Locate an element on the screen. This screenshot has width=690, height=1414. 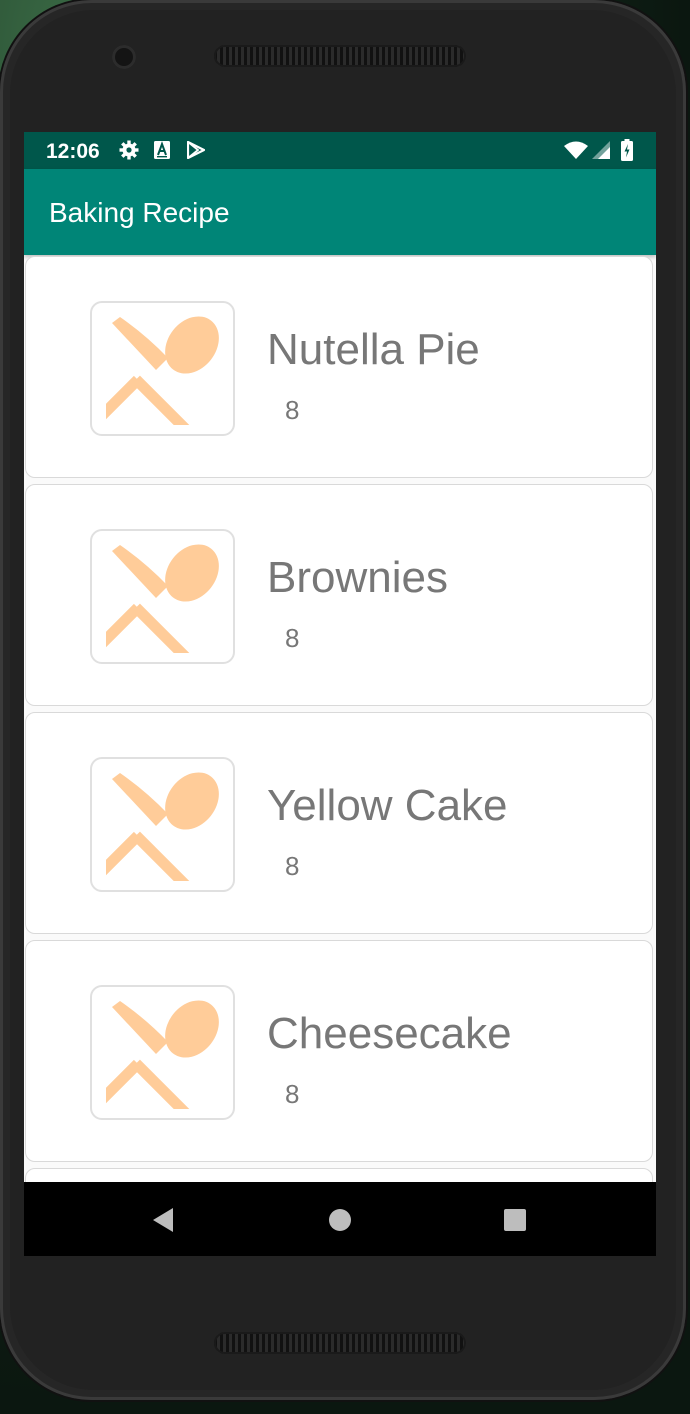
recipe-name: Brownies is located at coordinates (357, 577).